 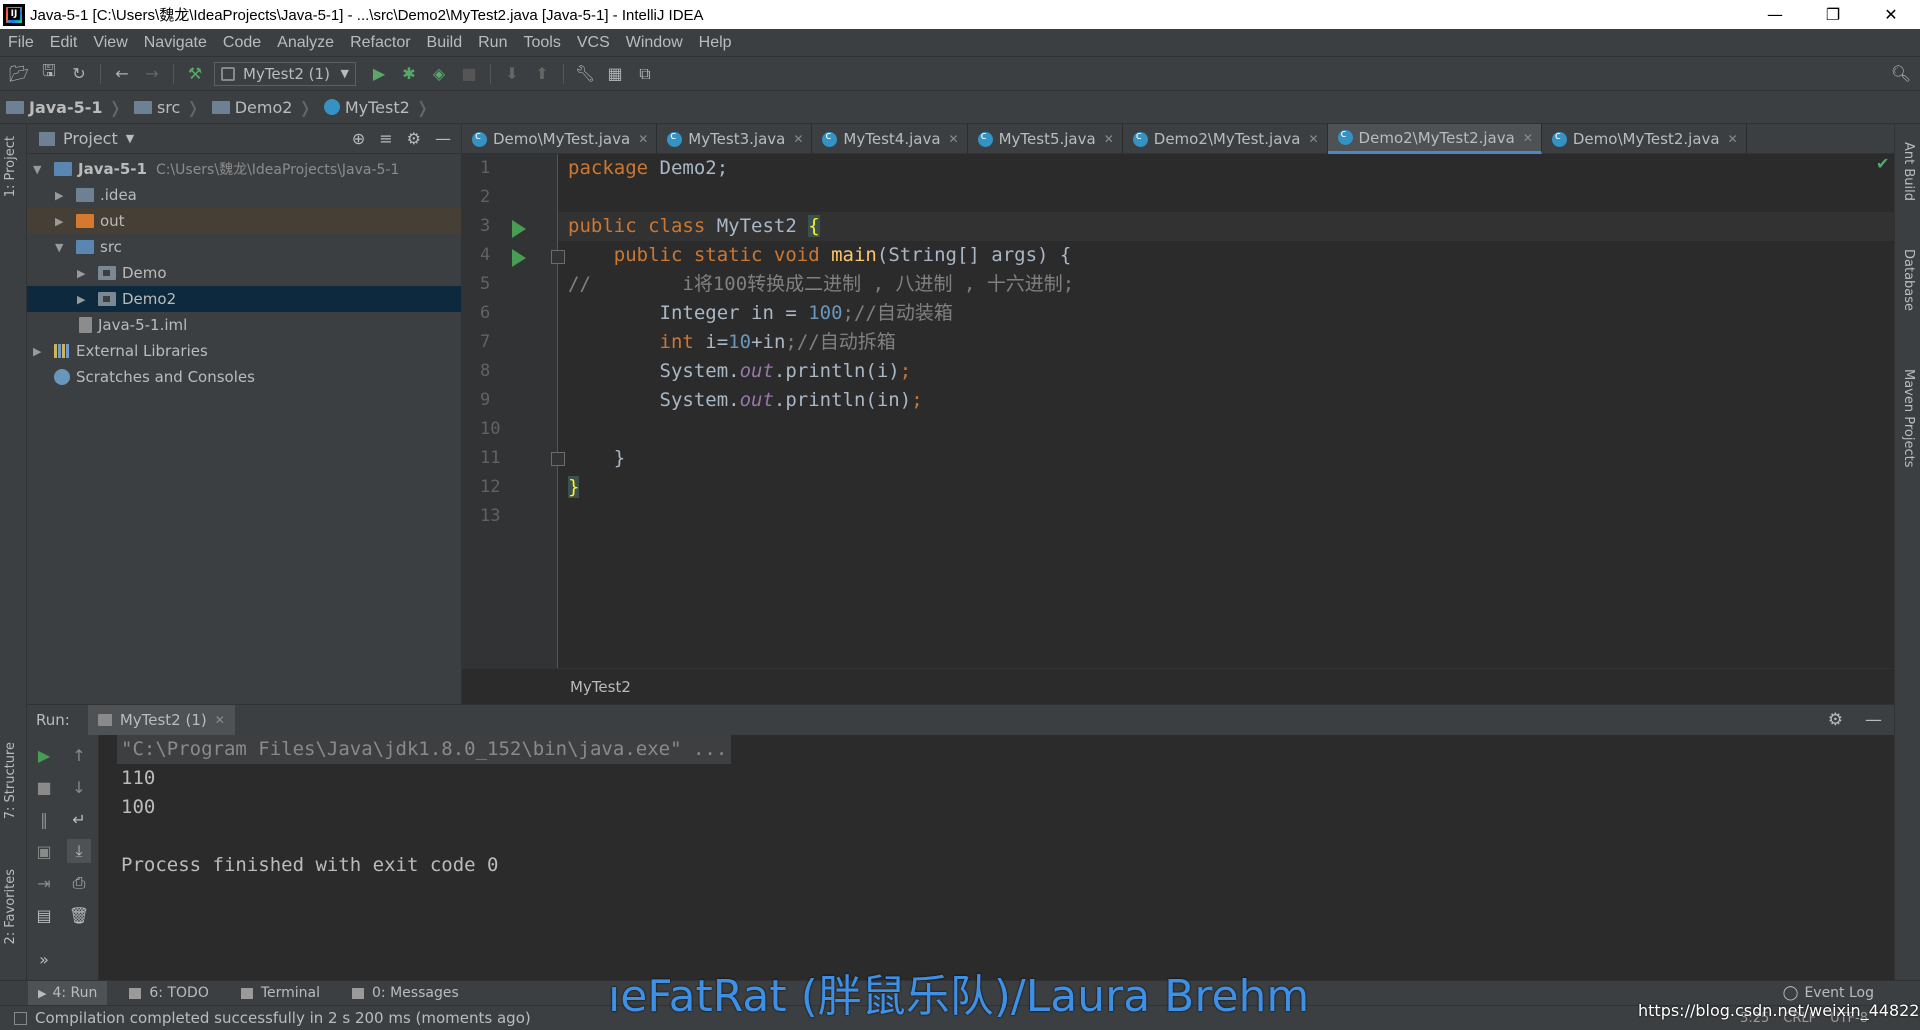 What do you see at coordinates (64, 107) in the screenshot?
I see `breadcrumb-item-project: Java-5-1 ❭` at bounding box center [64, 107].